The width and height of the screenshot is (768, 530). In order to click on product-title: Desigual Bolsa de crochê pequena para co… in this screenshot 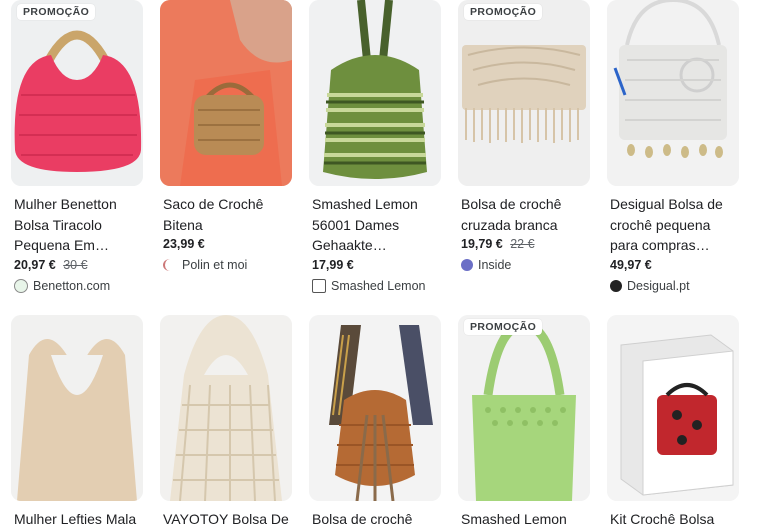, I will do `click(676, 225)`.